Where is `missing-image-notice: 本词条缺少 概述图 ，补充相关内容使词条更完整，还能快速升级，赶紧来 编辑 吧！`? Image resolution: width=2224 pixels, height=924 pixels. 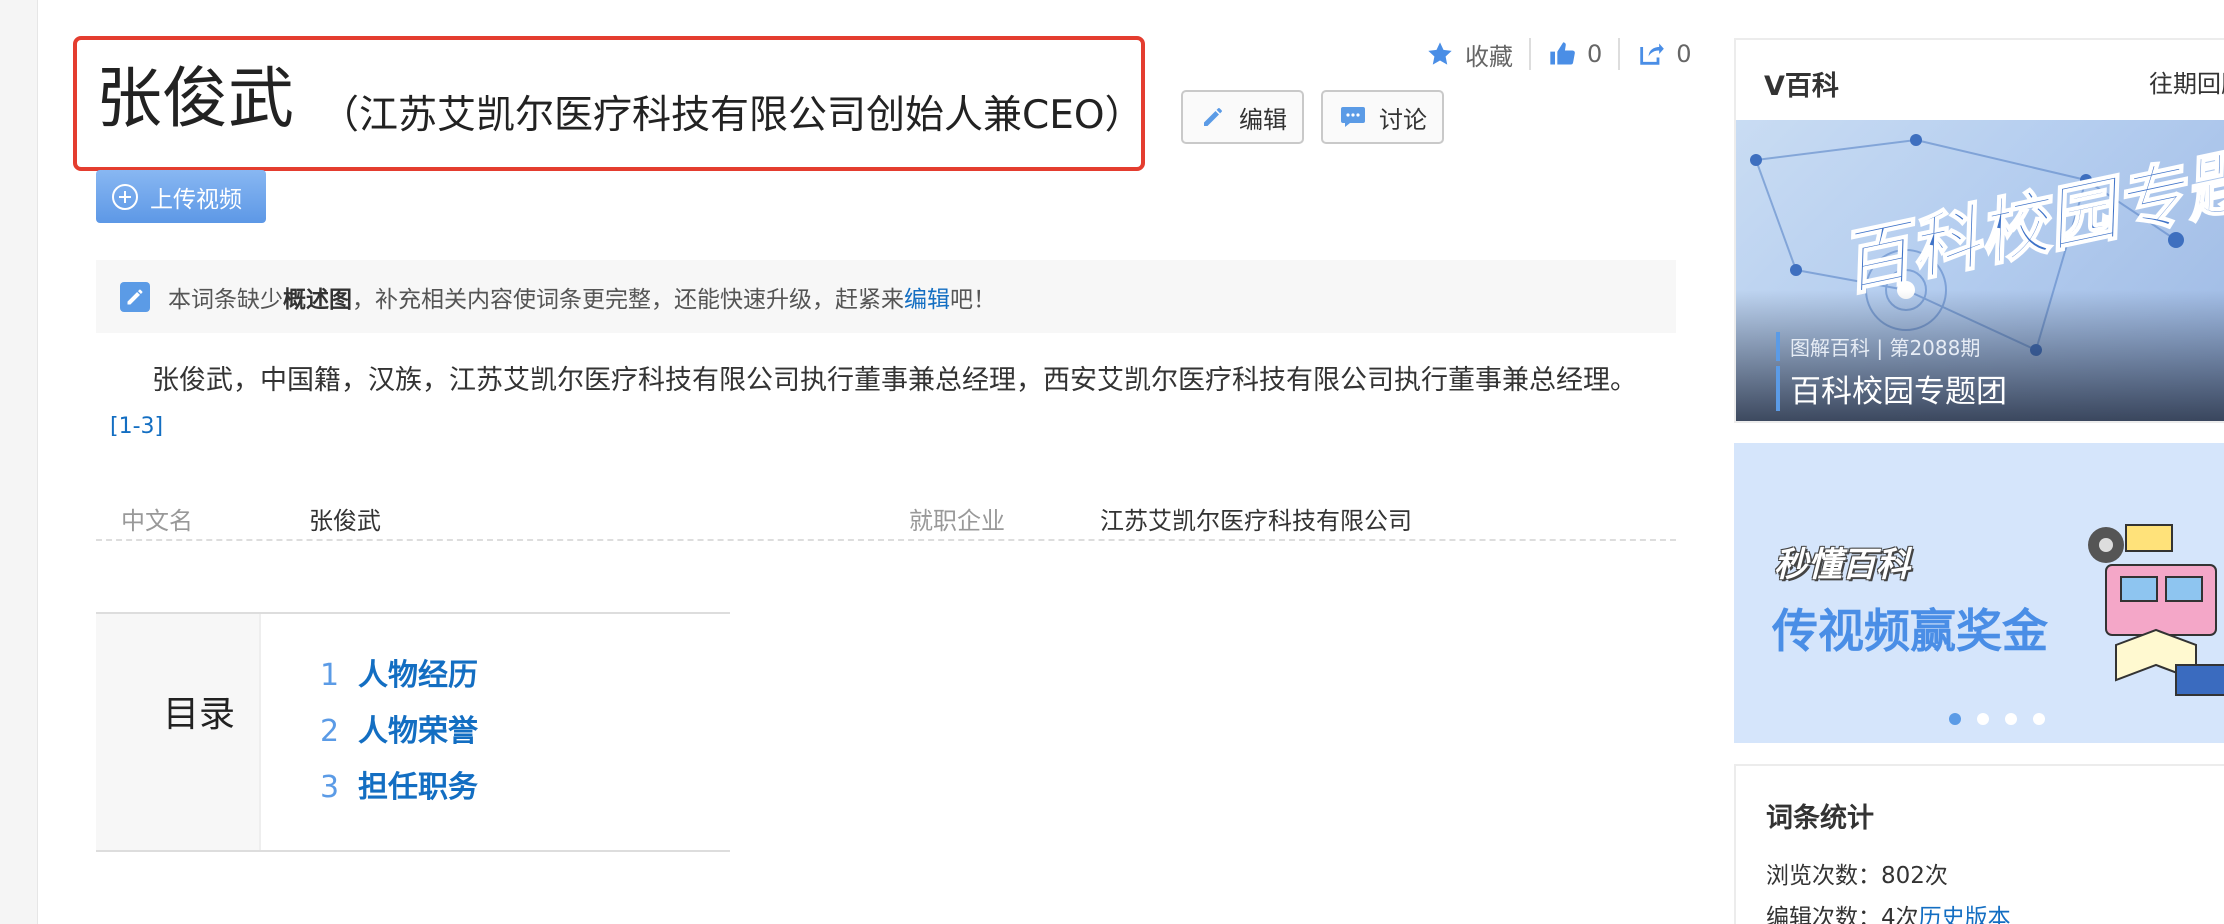
missing-image-notice: 本词条缺少 概述图 ，补充相关内容使词条更完整，还能快速升级，赶紧来 编辑 吧！ is located at coordinates (886, 296).